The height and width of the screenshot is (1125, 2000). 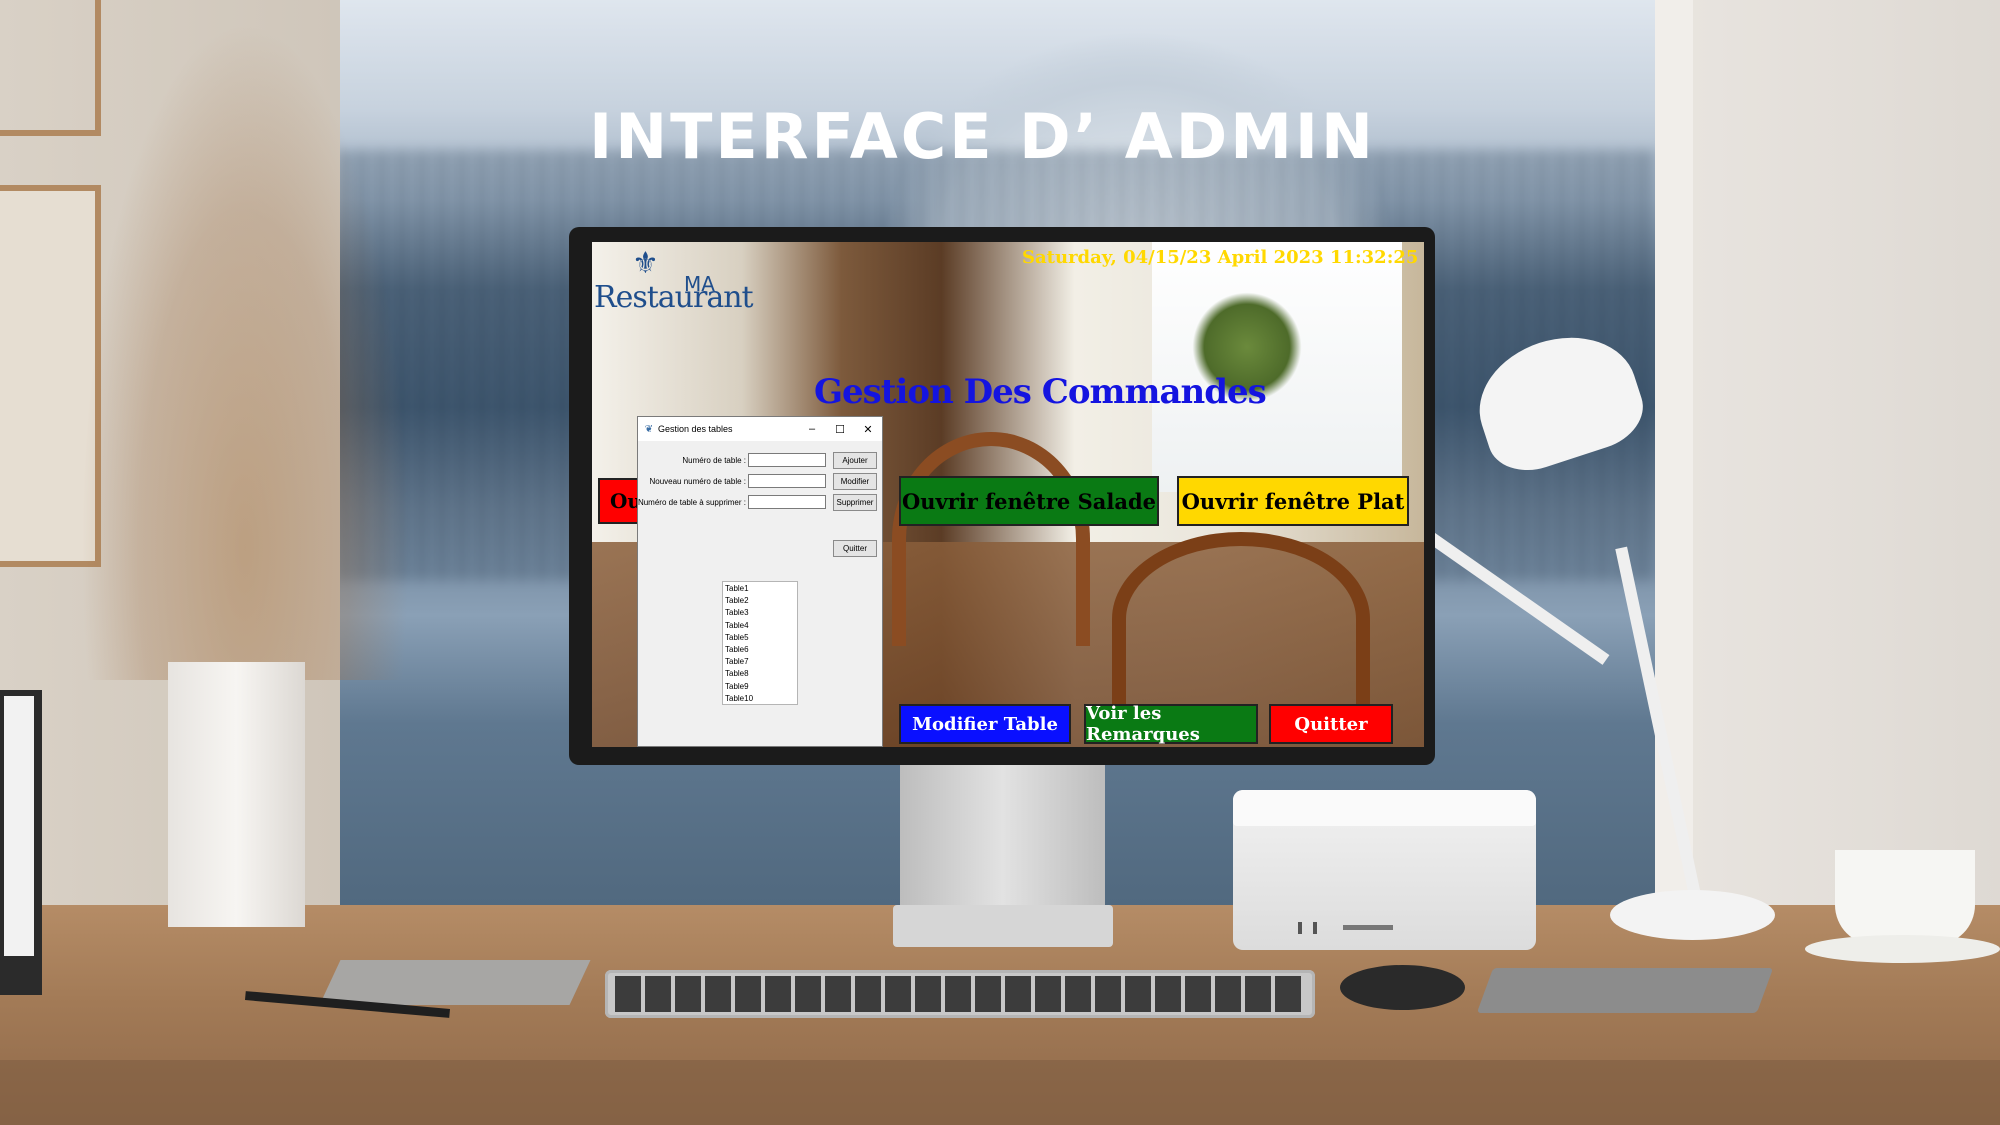 I want to click on mouse, so click(x=1402, y=987).